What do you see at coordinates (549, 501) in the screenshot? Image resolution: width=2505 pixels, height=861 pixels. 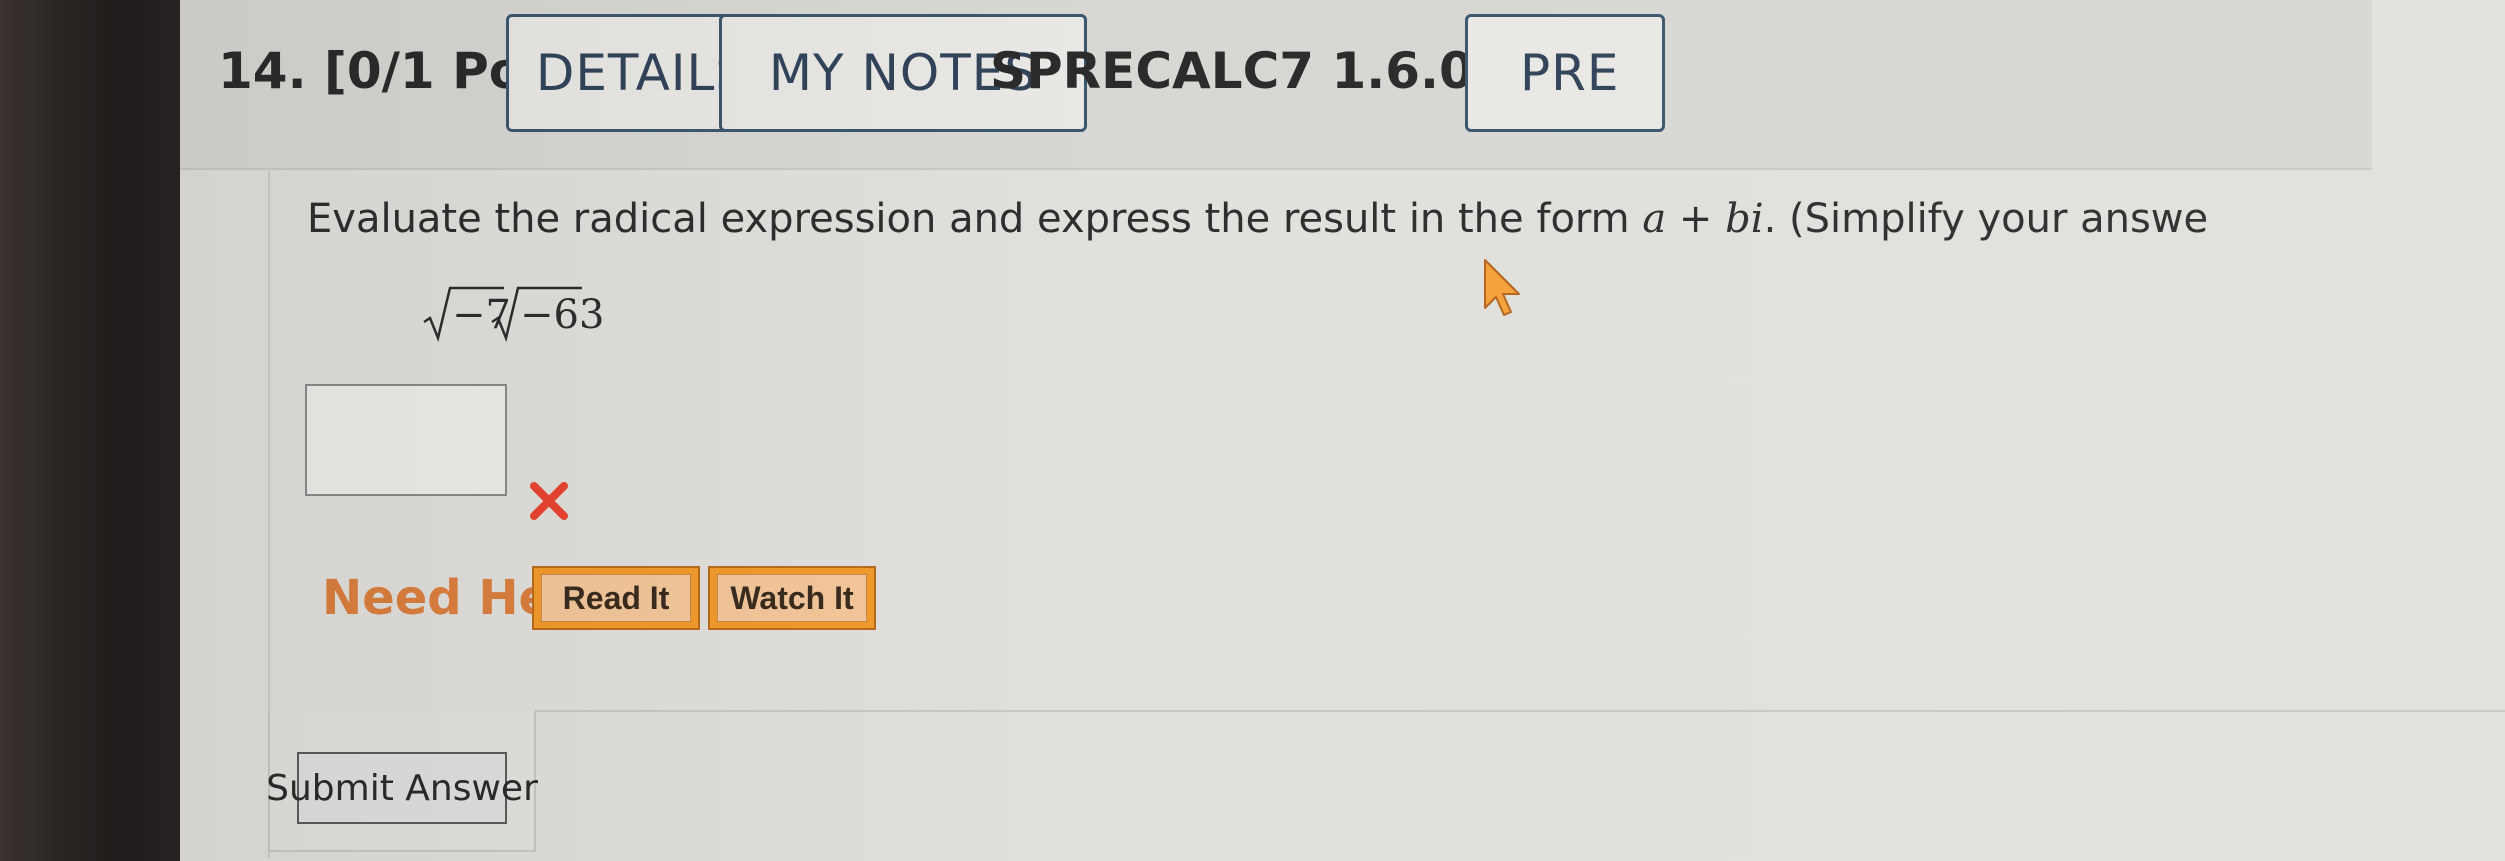 I see `wrong-x-icon` at bounding box center [549, 501].